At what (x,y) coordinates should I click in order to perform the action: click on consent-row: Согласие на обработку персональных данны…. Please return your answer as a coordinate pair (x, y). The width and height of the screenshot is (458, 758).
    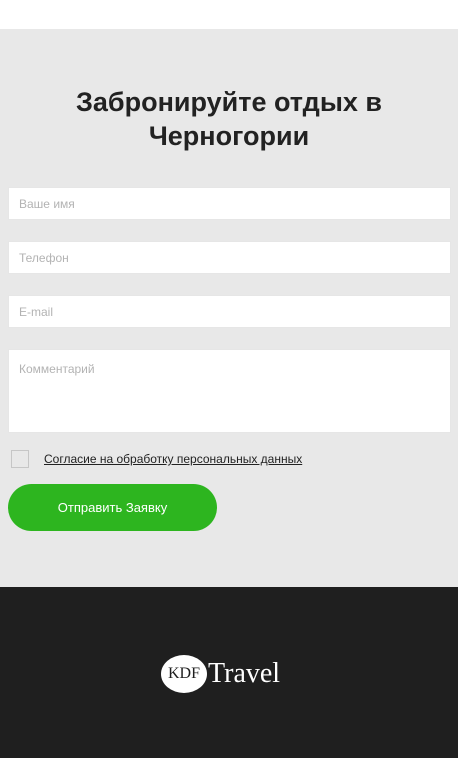
    Looking at the image, I should click on (156, 459).